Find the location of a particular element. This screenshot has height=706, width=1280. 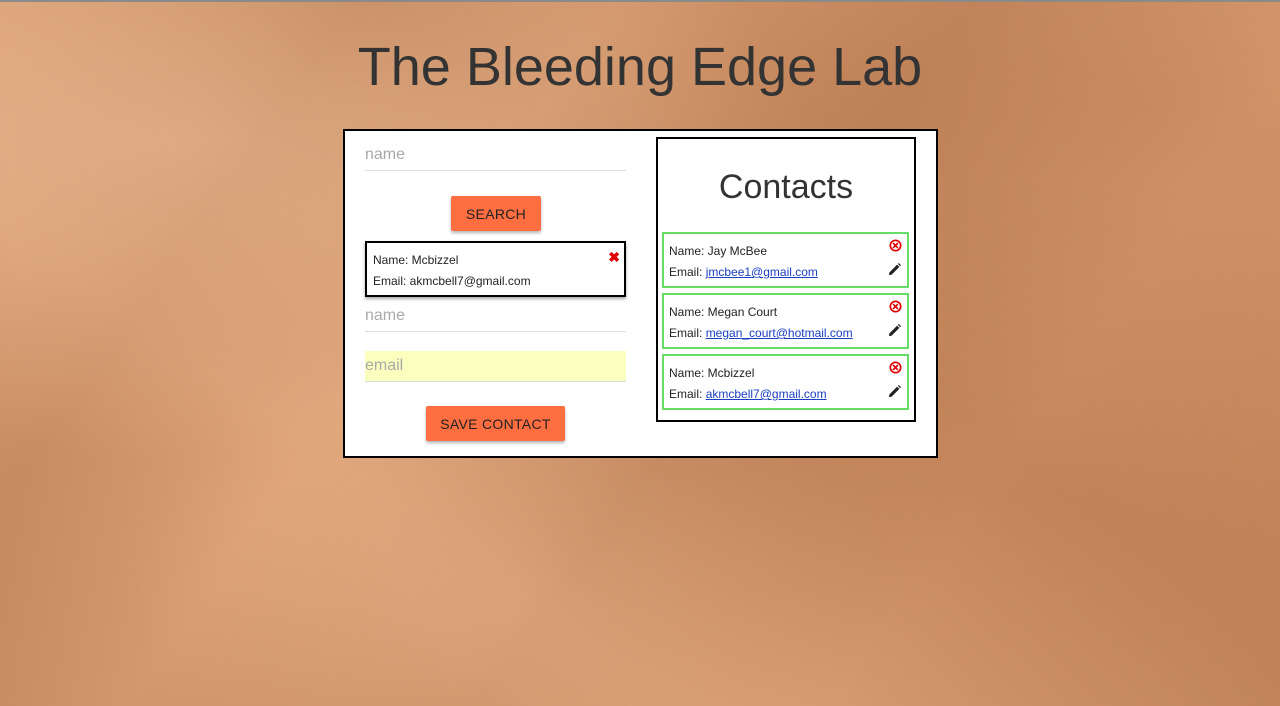

email-input is located at coordinates (495, 366).